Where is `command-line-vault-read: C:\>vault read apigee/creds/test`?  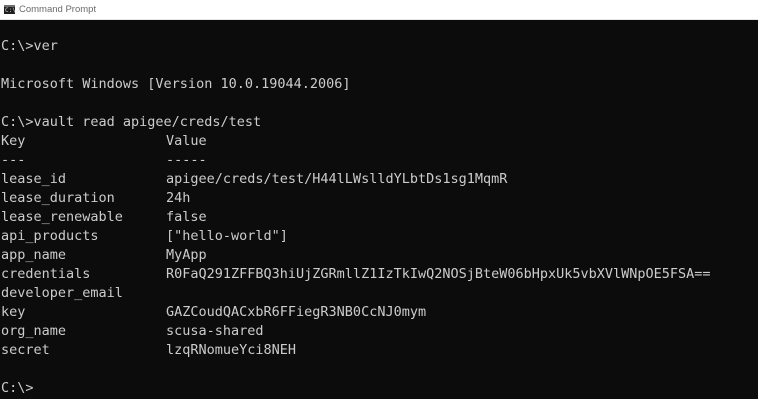
command-line-vault-read: C:\>vault read apigee/creds/test is located at coordinates (131, 122).